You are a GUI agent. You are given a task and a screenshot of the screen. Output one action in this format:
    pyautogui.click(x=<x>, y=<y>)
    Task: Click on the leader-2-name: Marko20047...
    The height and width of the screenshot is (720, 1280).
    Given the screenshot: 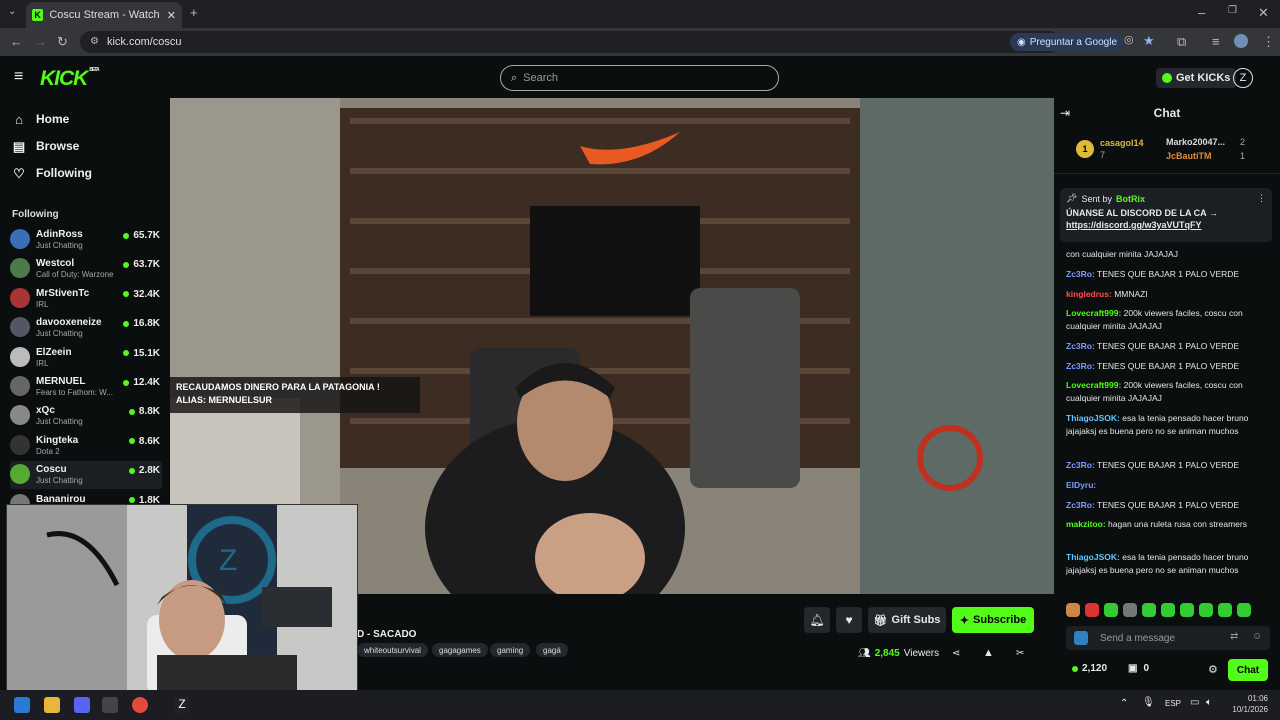 What is the action you would take?
    pyautogui.click(x=1195, y=142)
    